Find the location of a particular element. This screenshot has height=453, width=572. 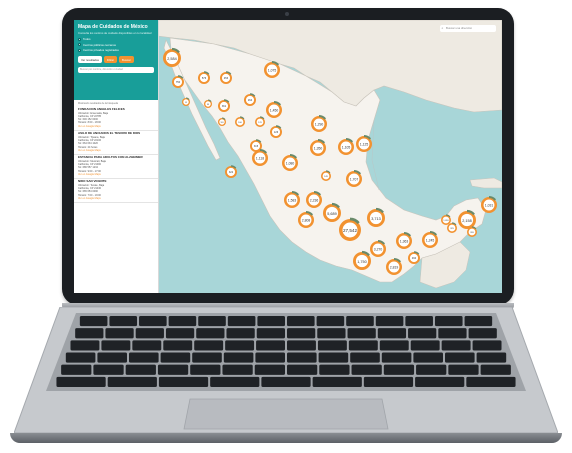

search-button: Buscar is located at coordinates (126, 60).